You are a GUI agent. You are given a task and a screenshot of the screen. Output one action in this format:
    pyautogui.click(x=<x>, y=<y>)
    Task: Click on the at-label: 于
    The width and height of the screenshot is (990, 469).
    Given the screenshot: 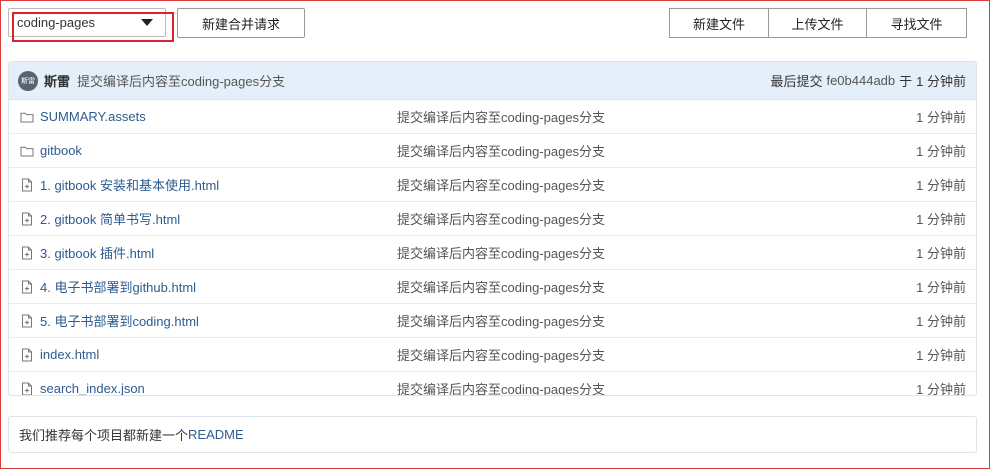 What is the action you would take?
    pyautogui.click(x=906, y=81)
    